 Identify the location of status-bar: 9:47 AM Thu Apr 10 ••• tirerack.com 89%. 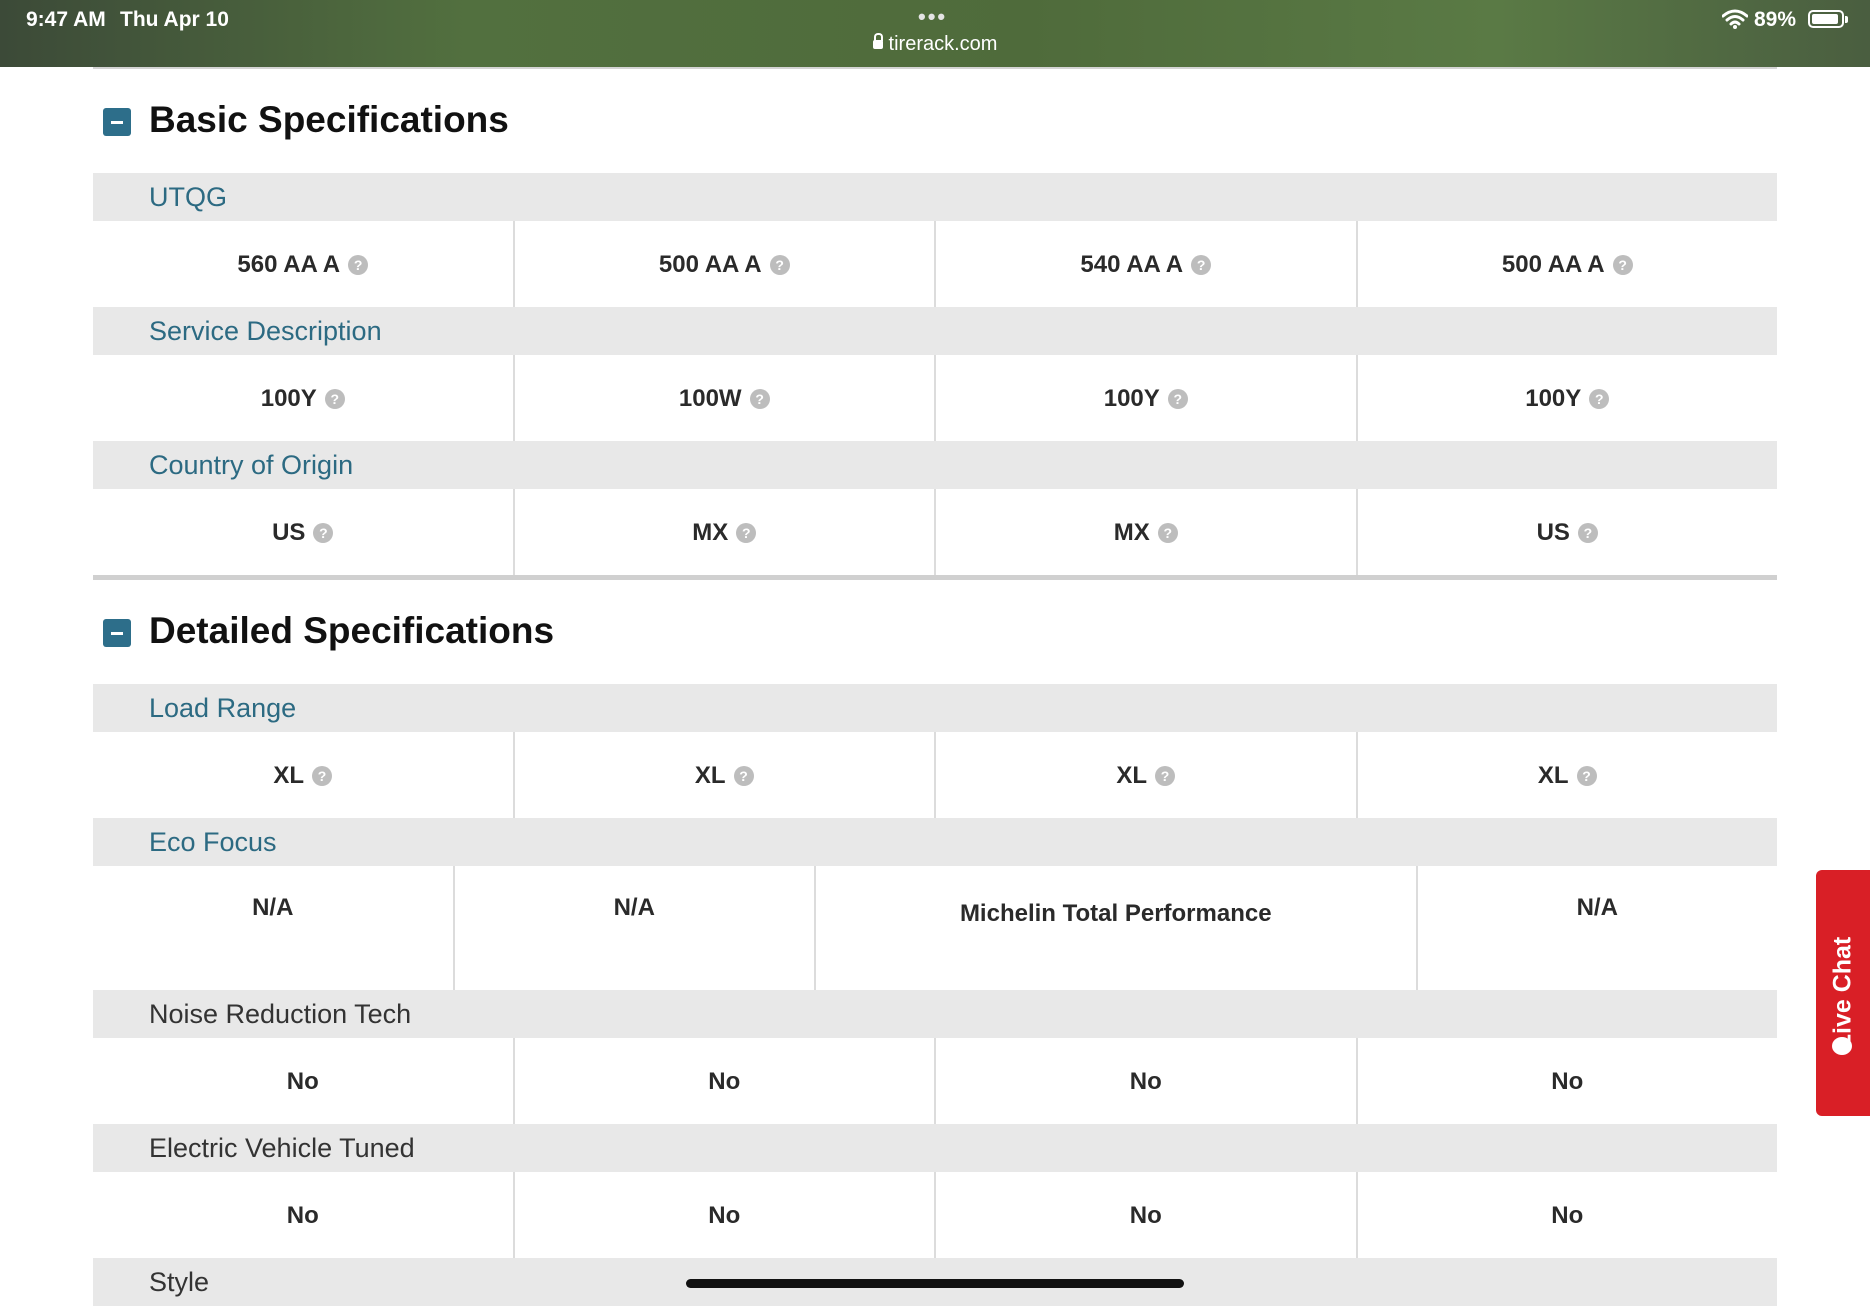
(935, 33).